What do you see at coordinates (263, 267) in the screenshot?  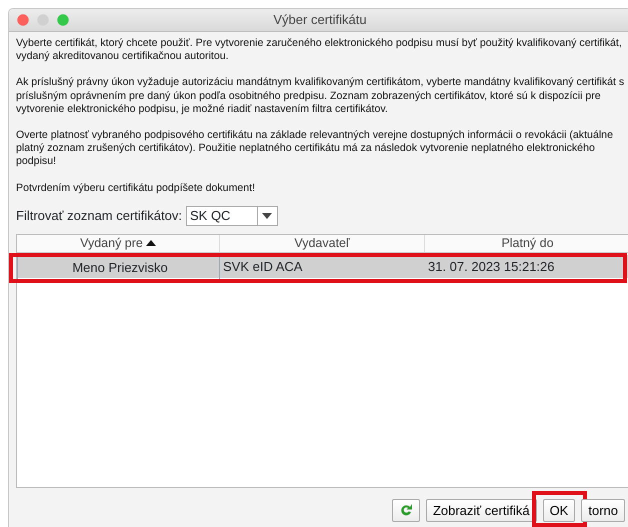 I see `table-cell-text: SVK eID ACA` at bounding box center [263, 267].